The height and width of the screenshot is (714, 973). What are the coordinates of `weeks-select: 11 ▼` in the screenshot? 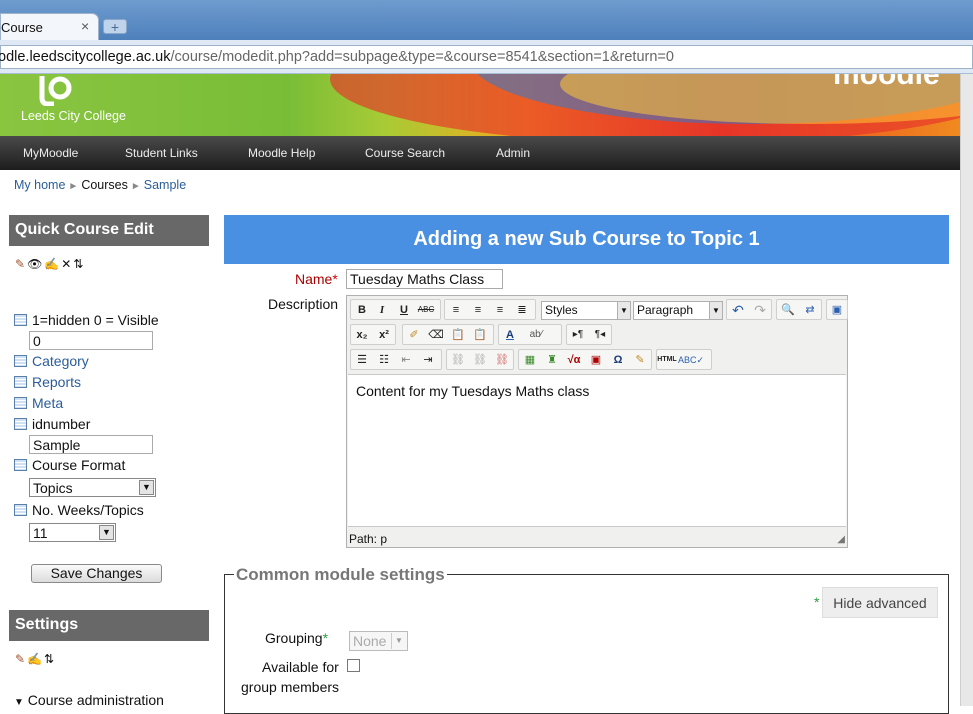 It's located at (72, 532).